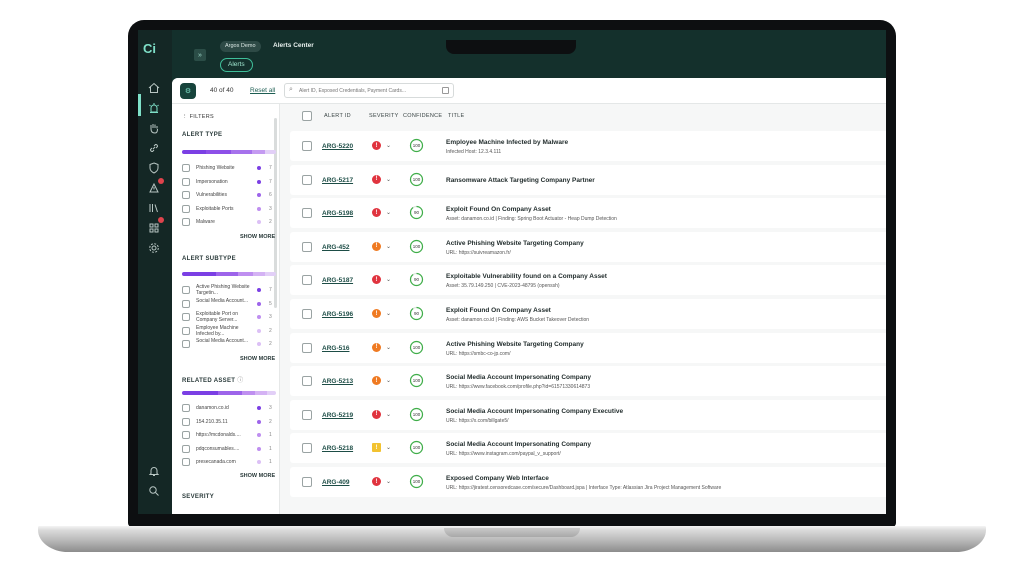 This screenshot has height=576, width=1024. Describe the element at coordinates (257, 237) in the screenshot. I see `alert-type-show-more: SHOW MORE` at that location.